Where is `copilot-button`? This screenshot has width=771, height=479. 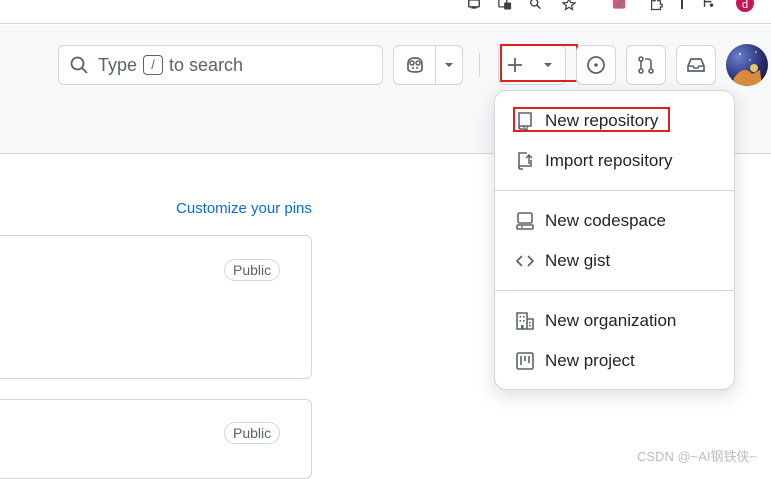
copilot-button is located at coordinates (415, 65).